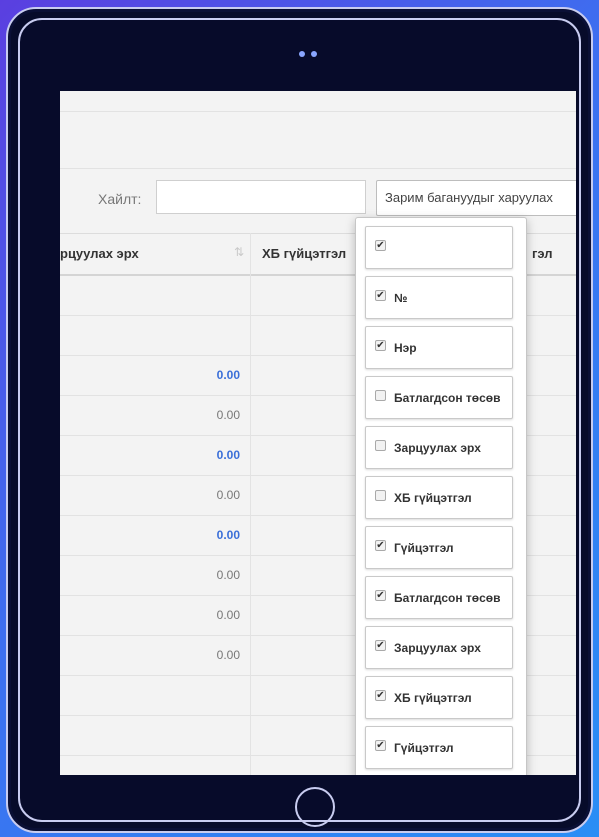 This screenshot has width=599, height=837. Describe the element at coordinates (239, 252) in the screenshot. I see `sort-icon: ⇅` at that location.